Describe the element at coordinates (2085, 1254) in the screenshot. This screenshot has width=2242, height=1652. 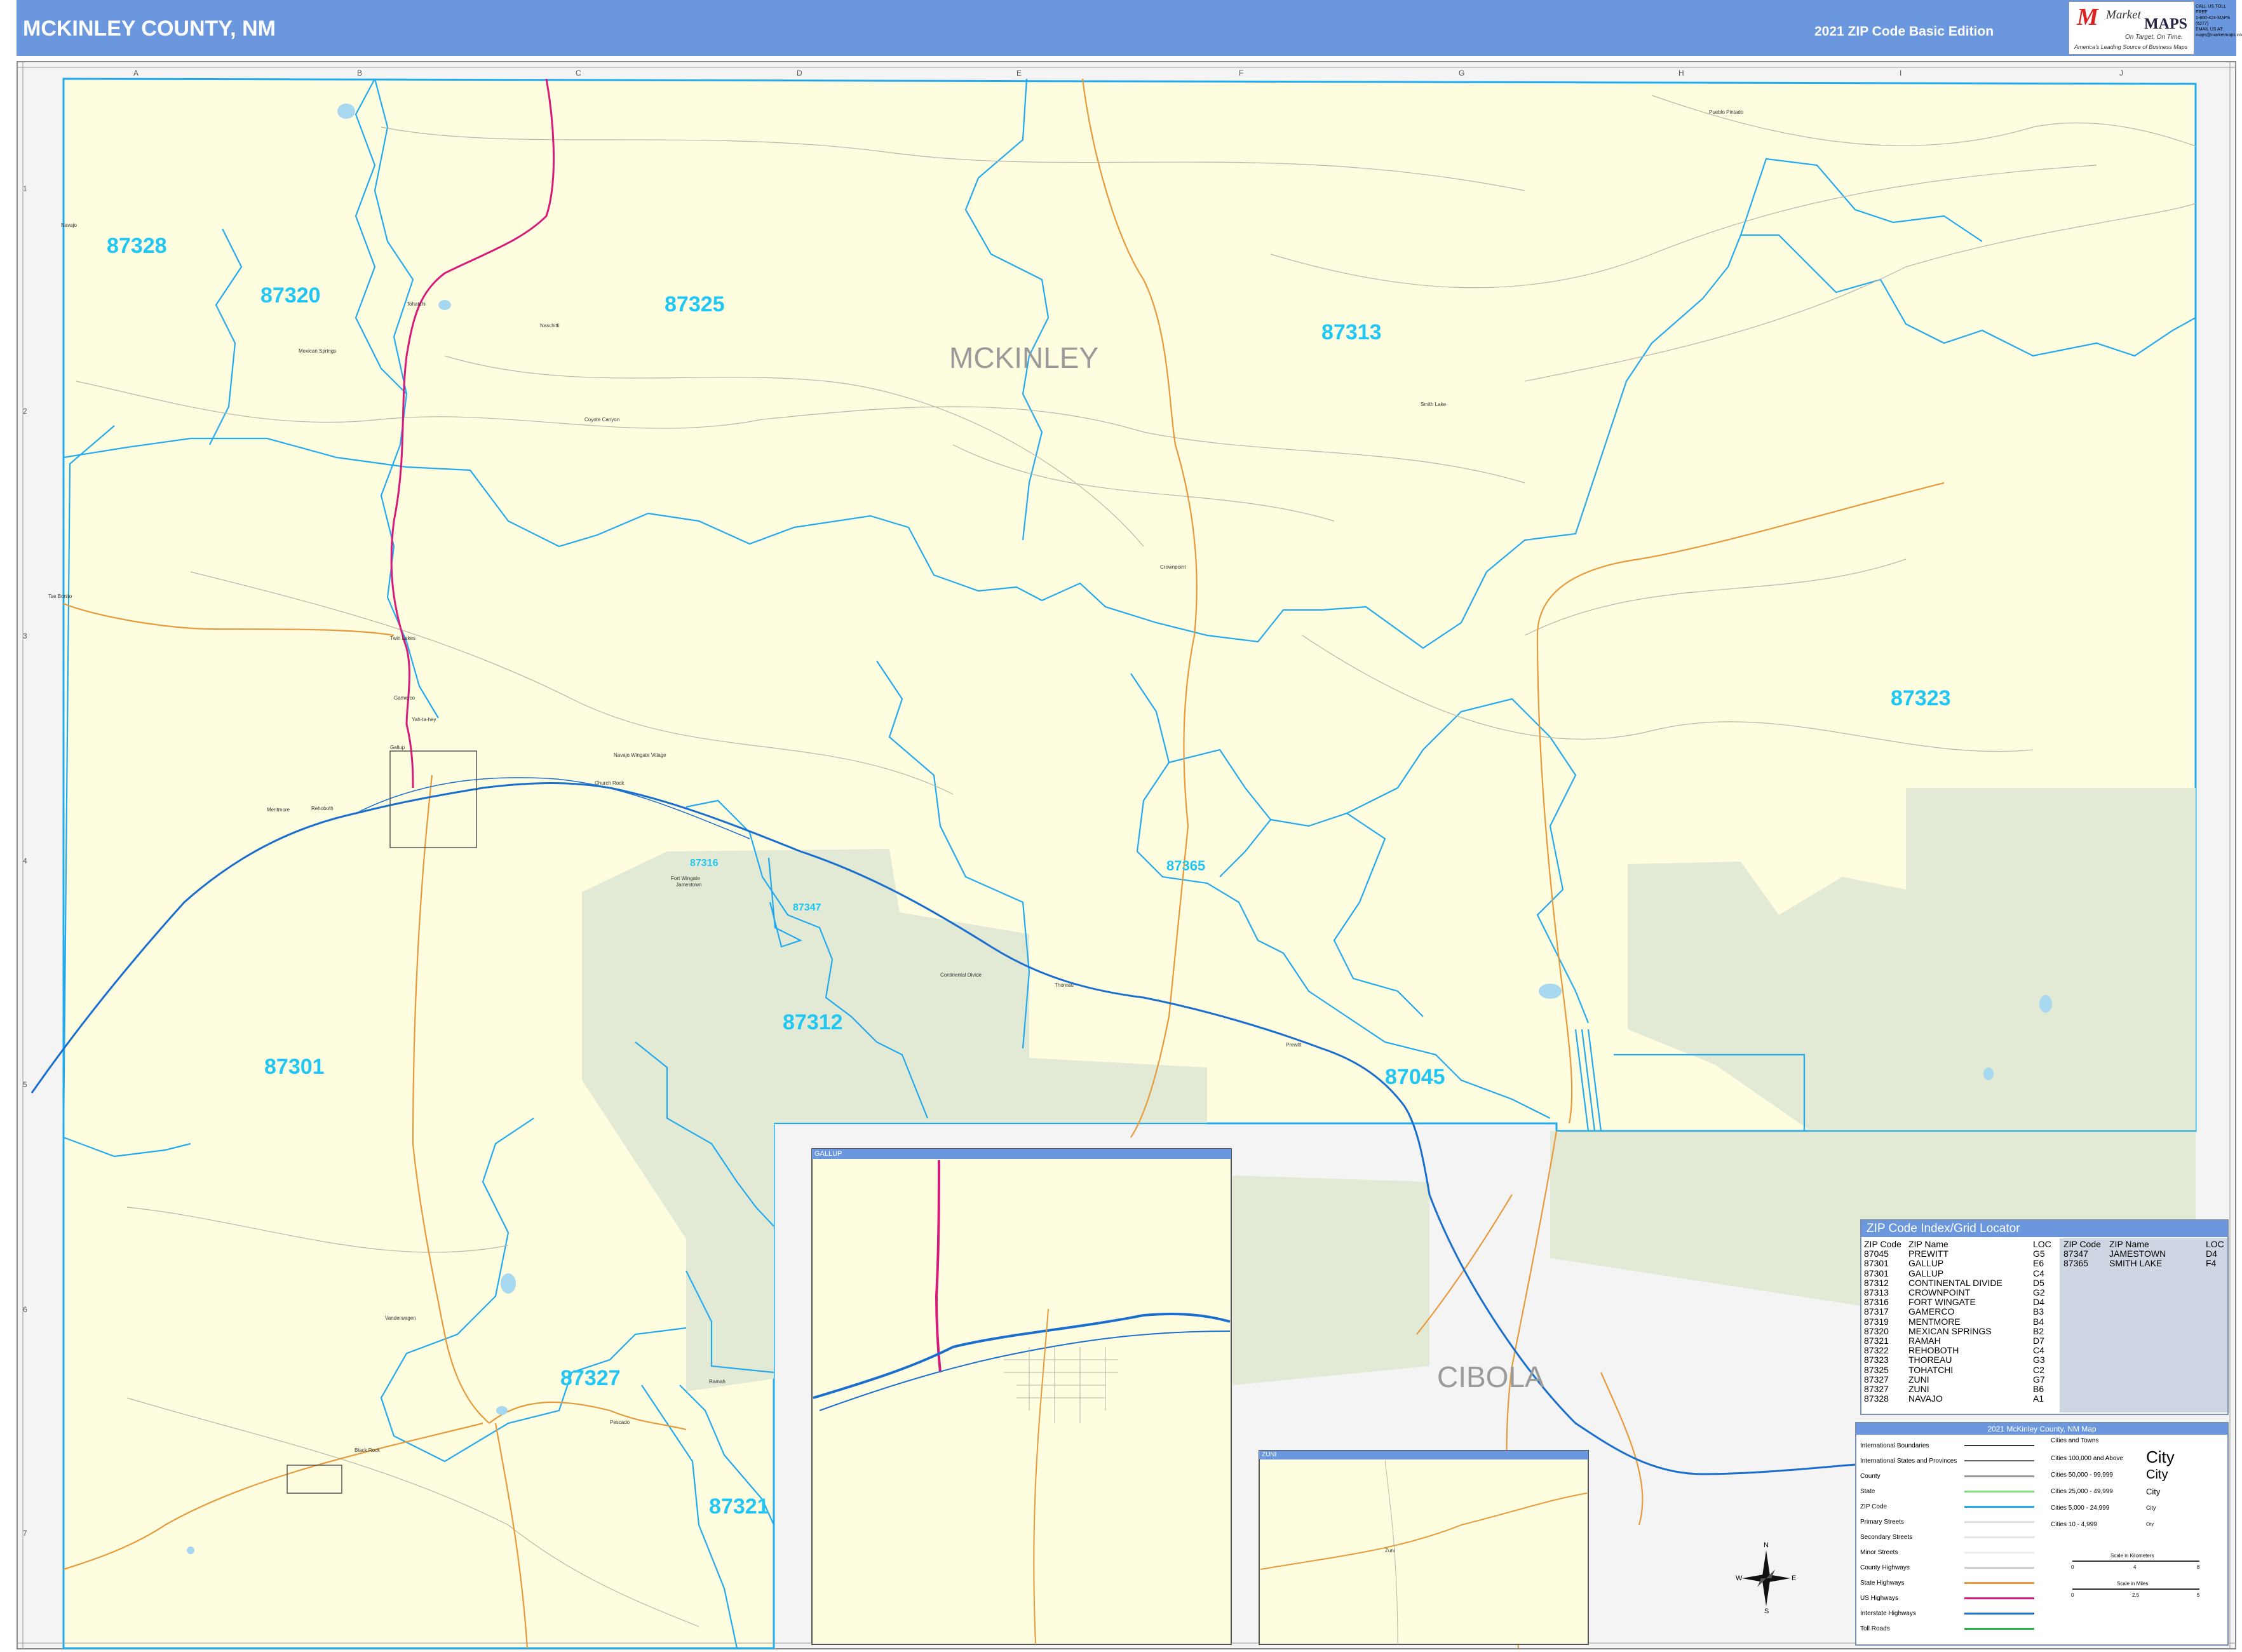
I see `zip-code-column-right: ZIP Code 87347 87365` at that location.